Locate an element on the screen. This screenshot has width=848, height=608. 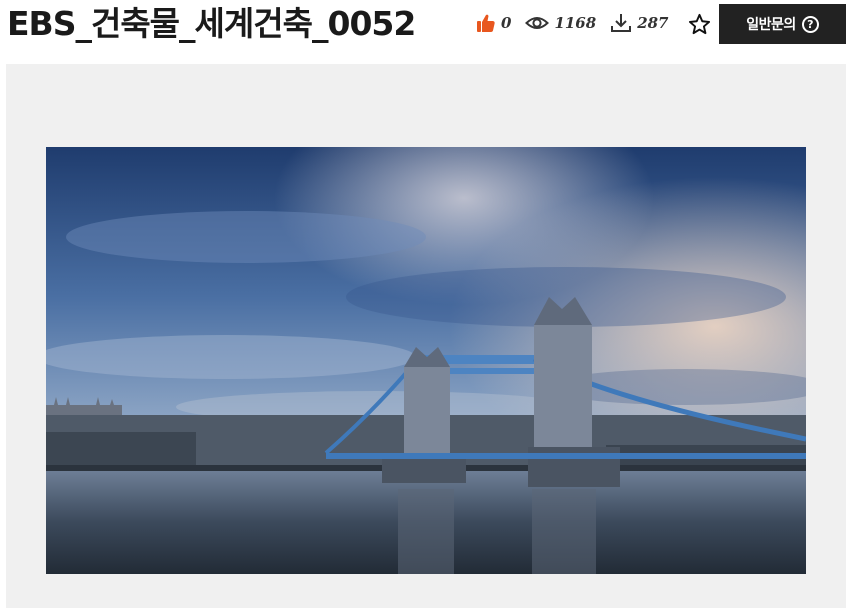
general-inquiry-button: 일반문의 ? is located at coordinates (782, 24).